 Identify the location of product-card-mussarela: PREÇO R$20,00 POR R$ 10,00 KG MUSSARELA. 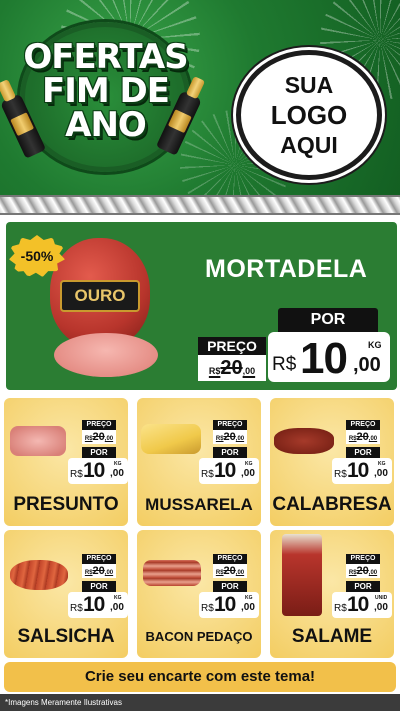
(199, 462).